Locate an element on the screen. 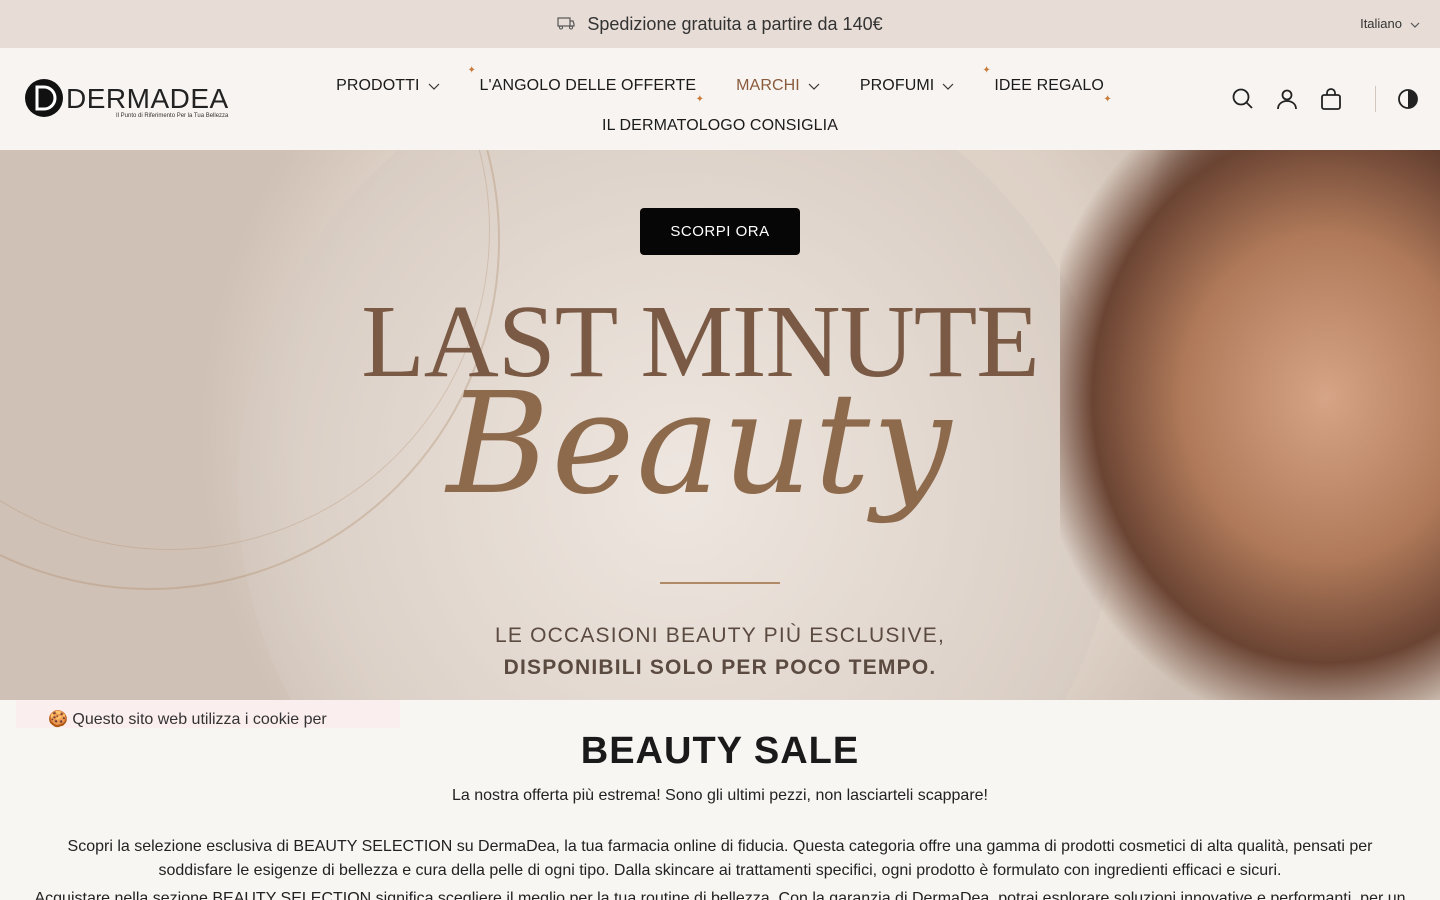 The height and width of the screenshot is (900, 1440). truck-icon is located at coordinates (566, 24).